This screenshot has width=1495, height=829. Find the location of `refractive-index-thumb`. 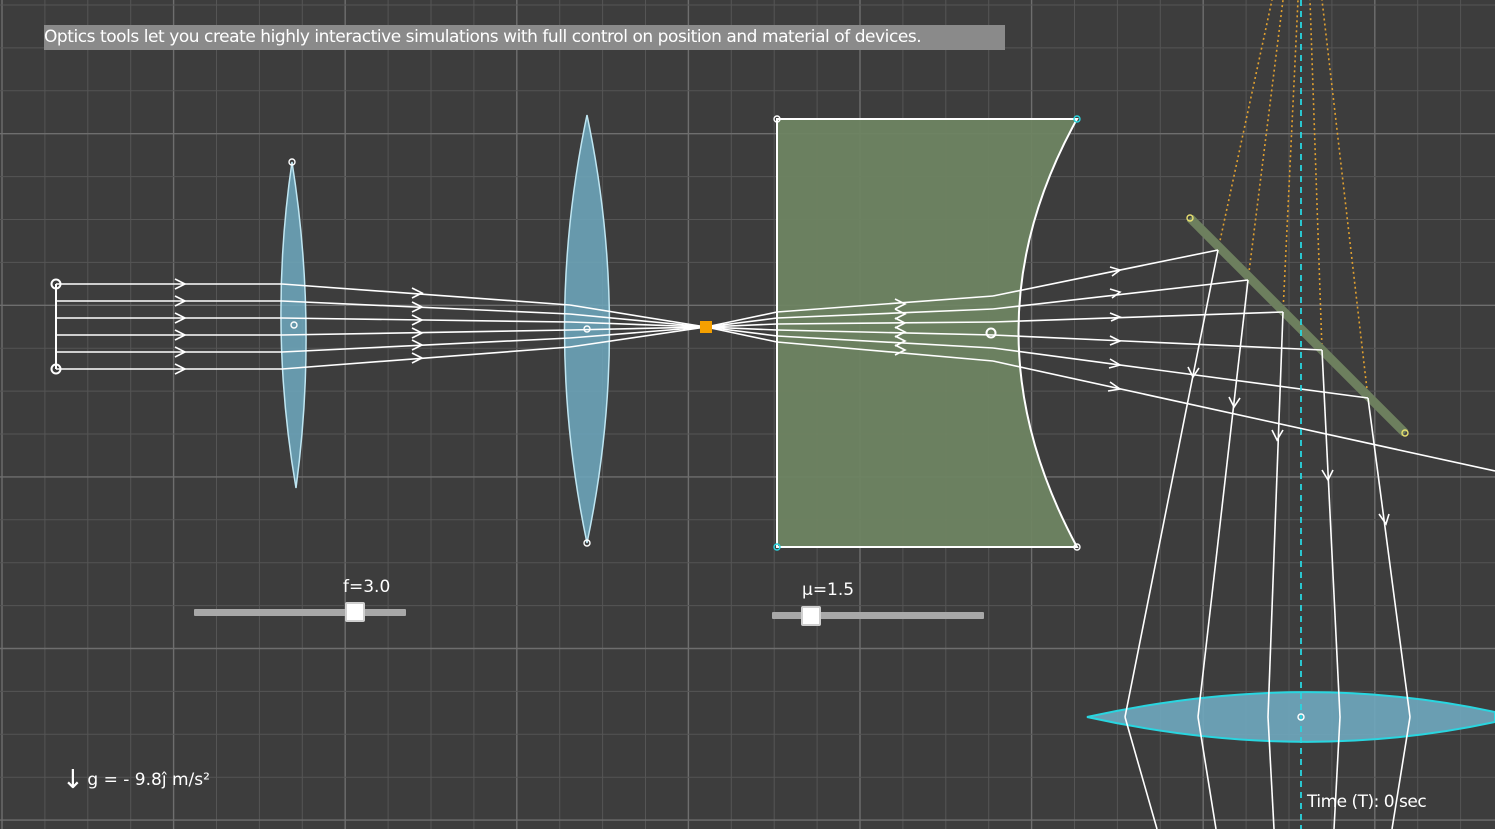

refractive-index-thumb is located at coordinates (811, 616).